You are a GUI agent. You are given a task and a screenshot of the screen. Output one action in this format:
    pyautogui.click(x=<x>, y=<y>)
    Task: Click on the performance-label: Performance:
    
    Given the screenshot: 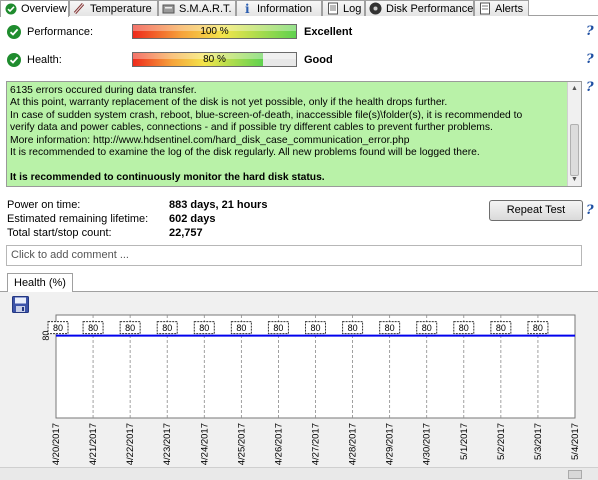 What is the action you would take?
    pyautogui.click(x=60, y=32)
    